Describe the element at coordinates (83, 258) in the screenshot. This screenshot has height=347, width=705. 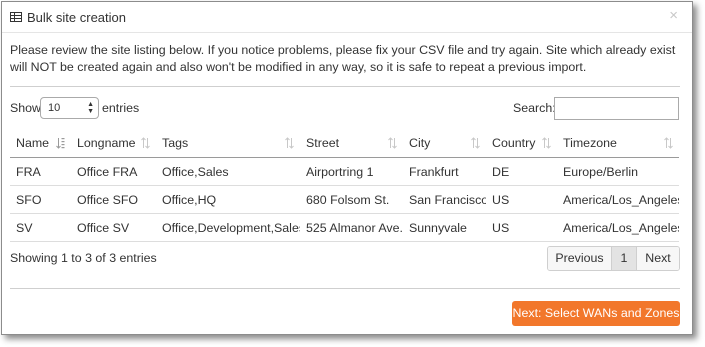
I see `table-info-text: Showing 1 to 3 of 3 entries` at that location.